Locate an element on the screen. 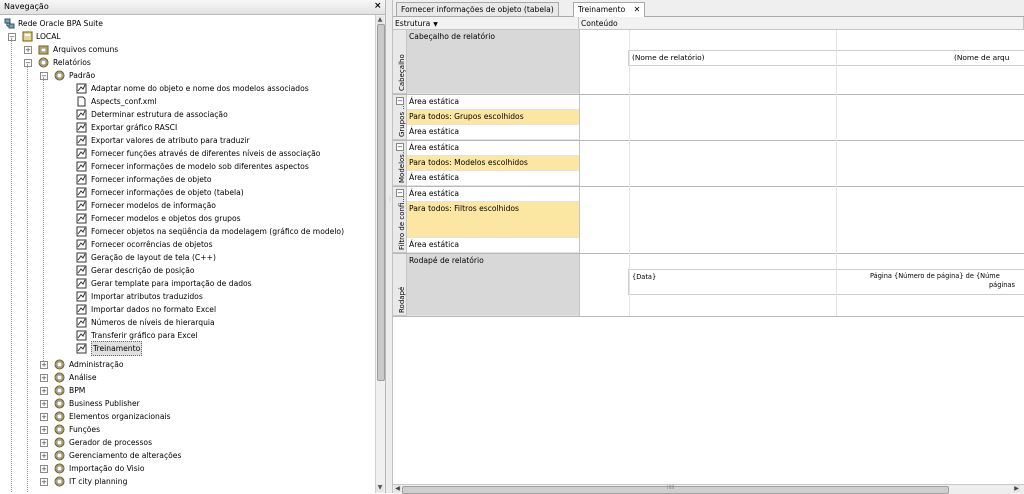  tree-folder-label: BPM is located at coordinates (77, 390).